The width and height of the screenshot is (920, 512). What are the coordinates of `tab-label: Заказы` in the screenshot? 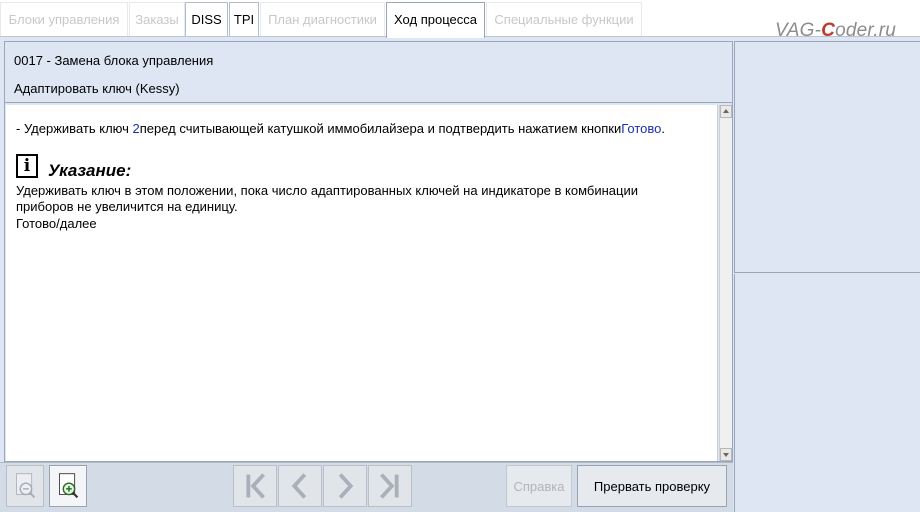 It's located at (157, 19).